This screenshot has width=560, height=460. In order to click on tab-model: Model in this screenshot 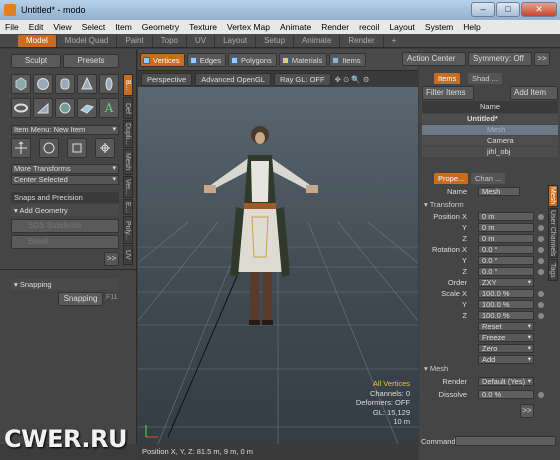, I will do `click(37, 40)`.